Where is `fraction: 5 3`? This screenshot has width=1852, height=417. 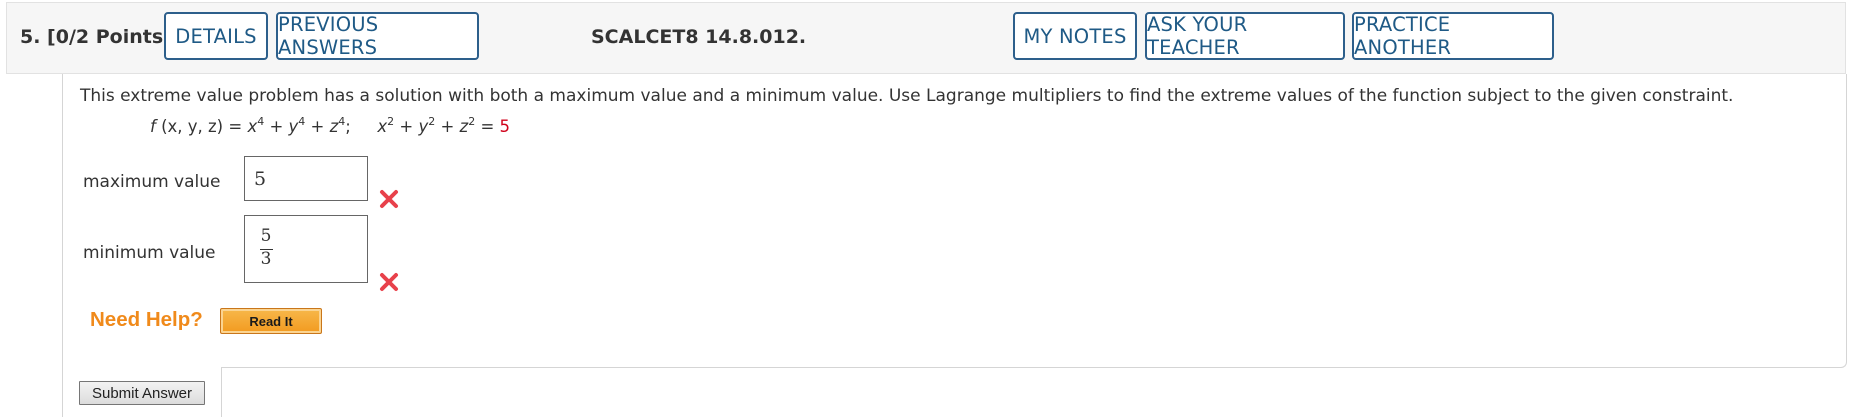 fraction: 5 3 is located at coordinates (306, 249).